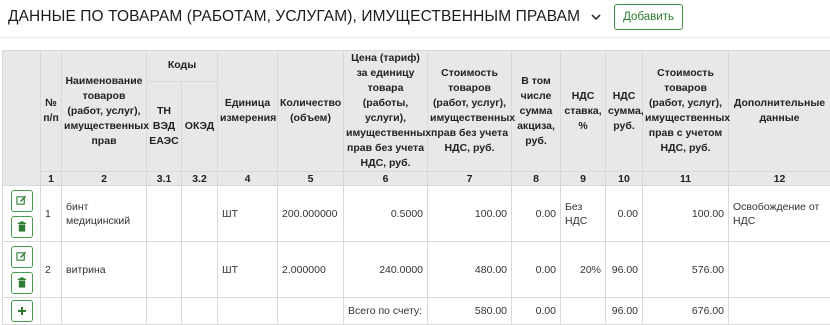 The height and width of the screenshot is (325, 830). I want to click on col-number: 5, so click(311, 179).